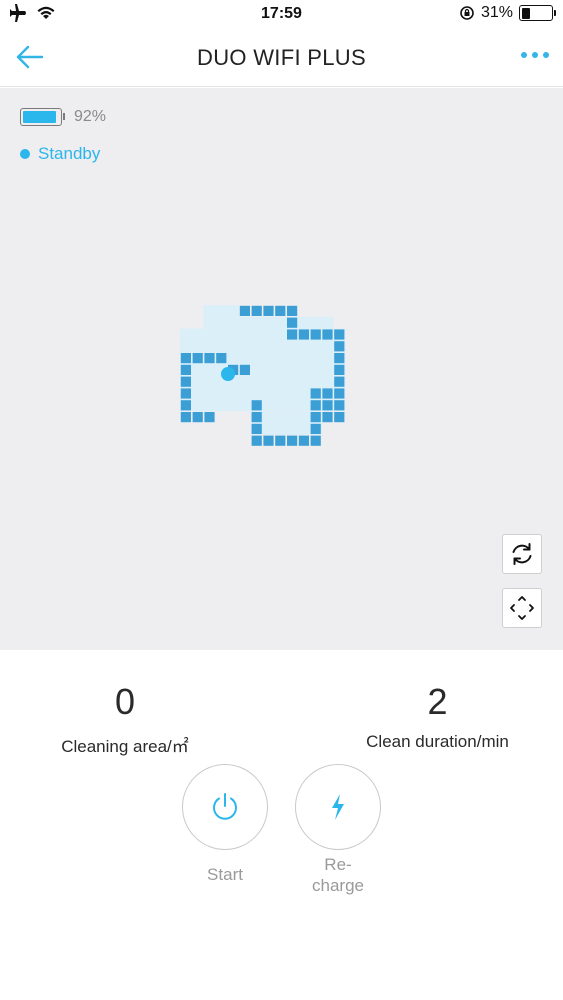 Image resolution: width=563 pixels, height=1000 pixels. I want to click on refresh-map-button, so click(522, 554).